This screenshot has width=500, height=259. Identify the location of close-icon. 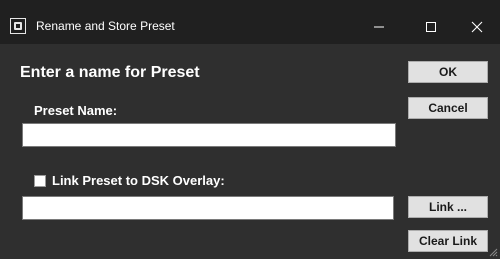
(477, 27).